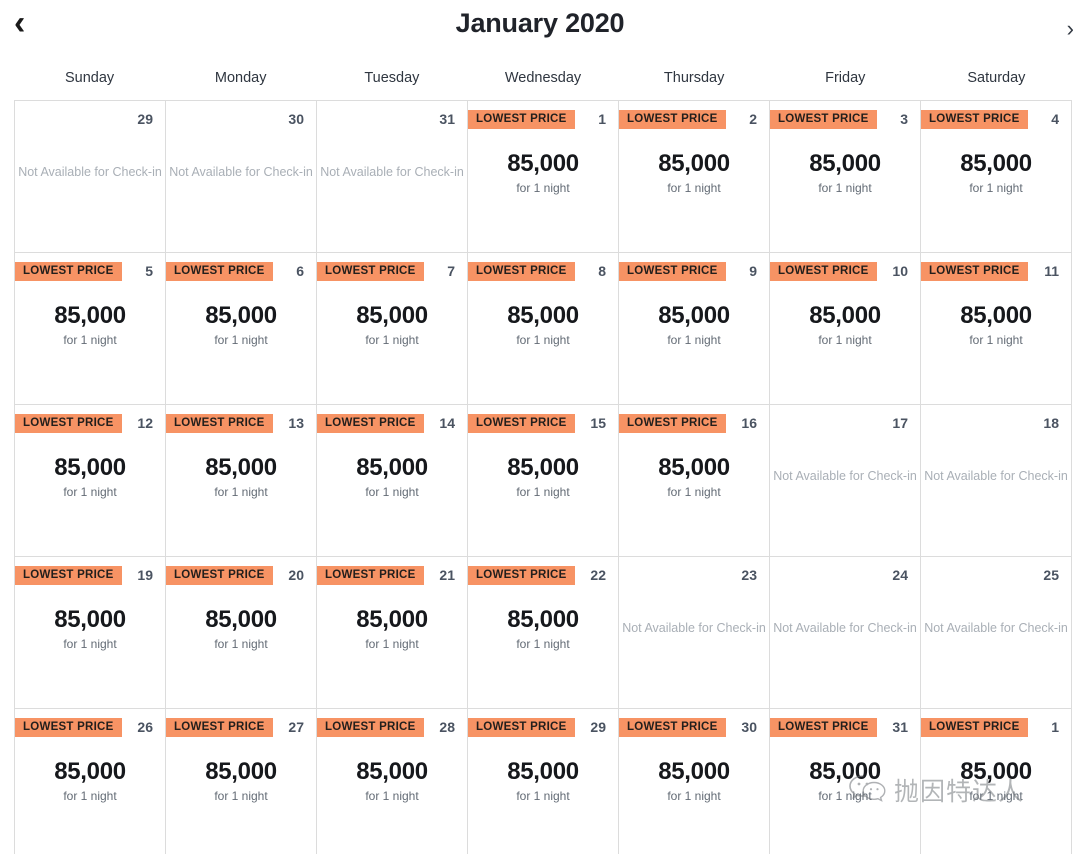  Describe the element at coordinates (845, 571) in the screenshot. I see `day-cell-header: 24` at that location.